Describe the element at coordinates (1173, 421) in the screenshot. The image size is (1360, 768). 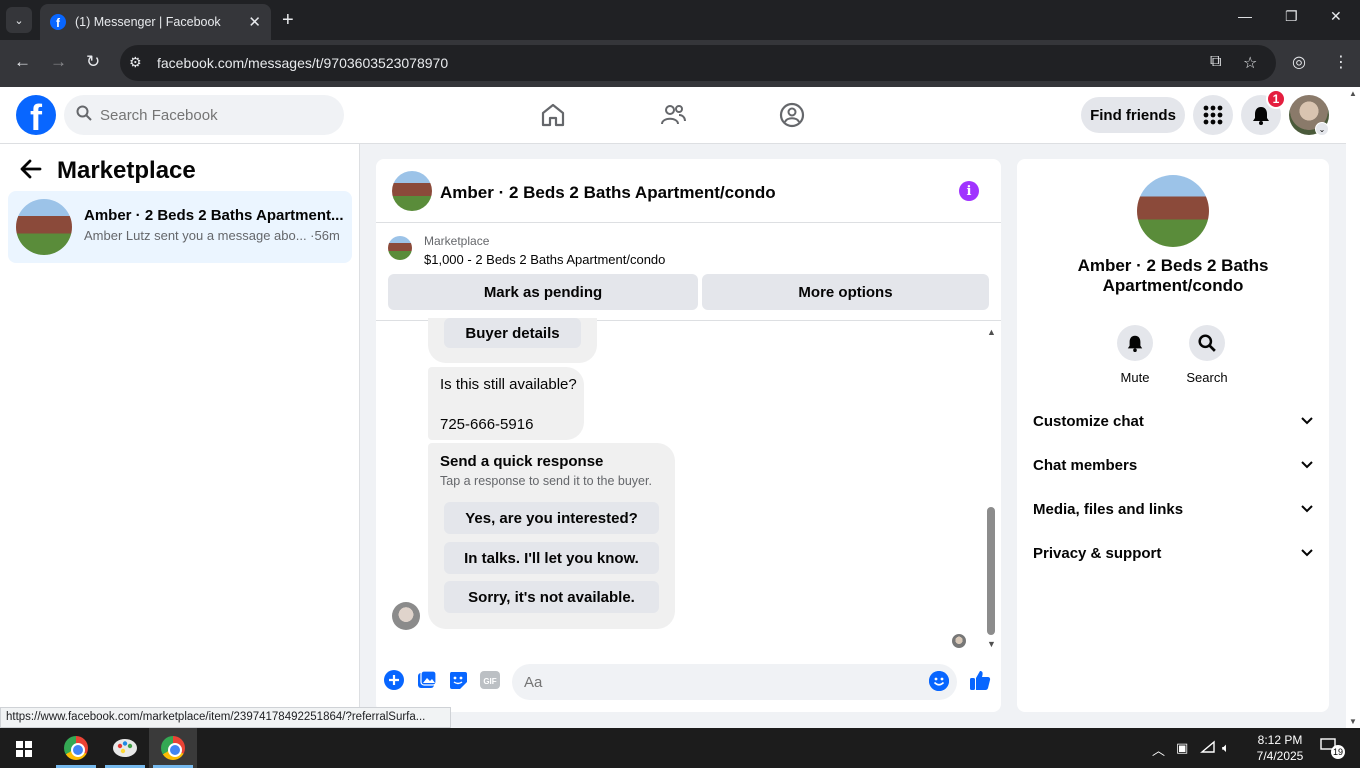
I see `customize-chat-section: Customize chat` at that location.